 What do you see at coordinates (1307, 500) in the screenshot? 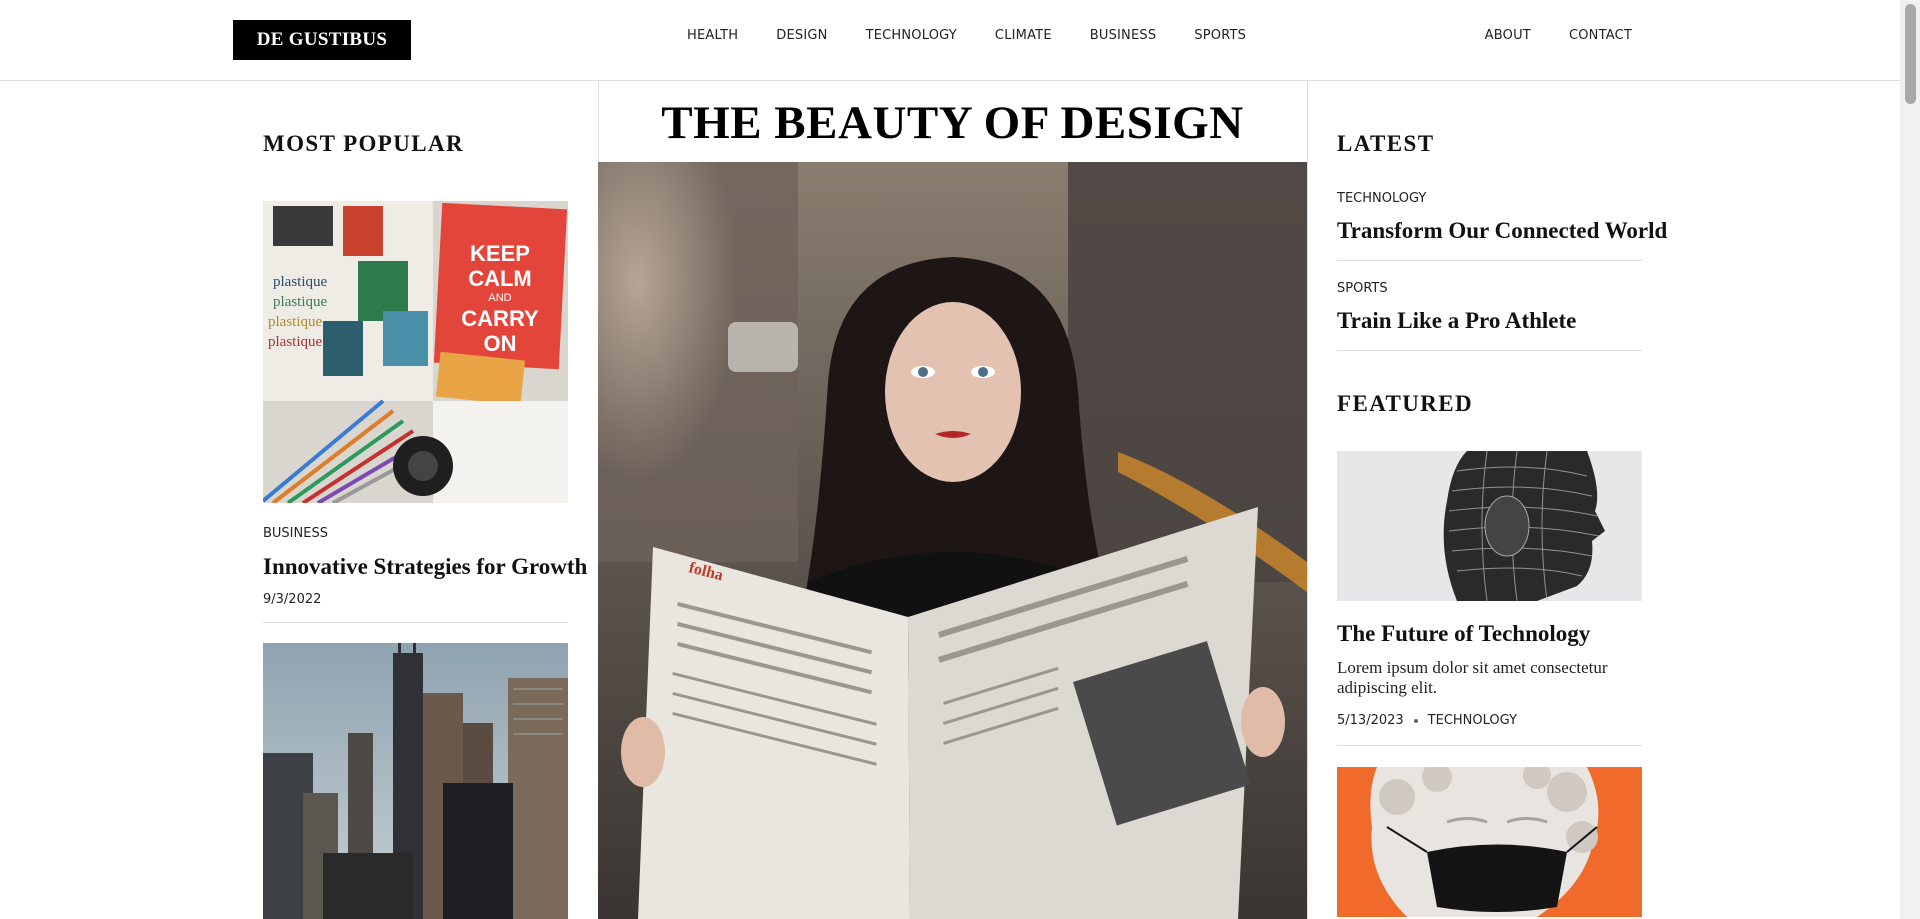
I see `column-divider-right` at bounding box center [1307, 500].